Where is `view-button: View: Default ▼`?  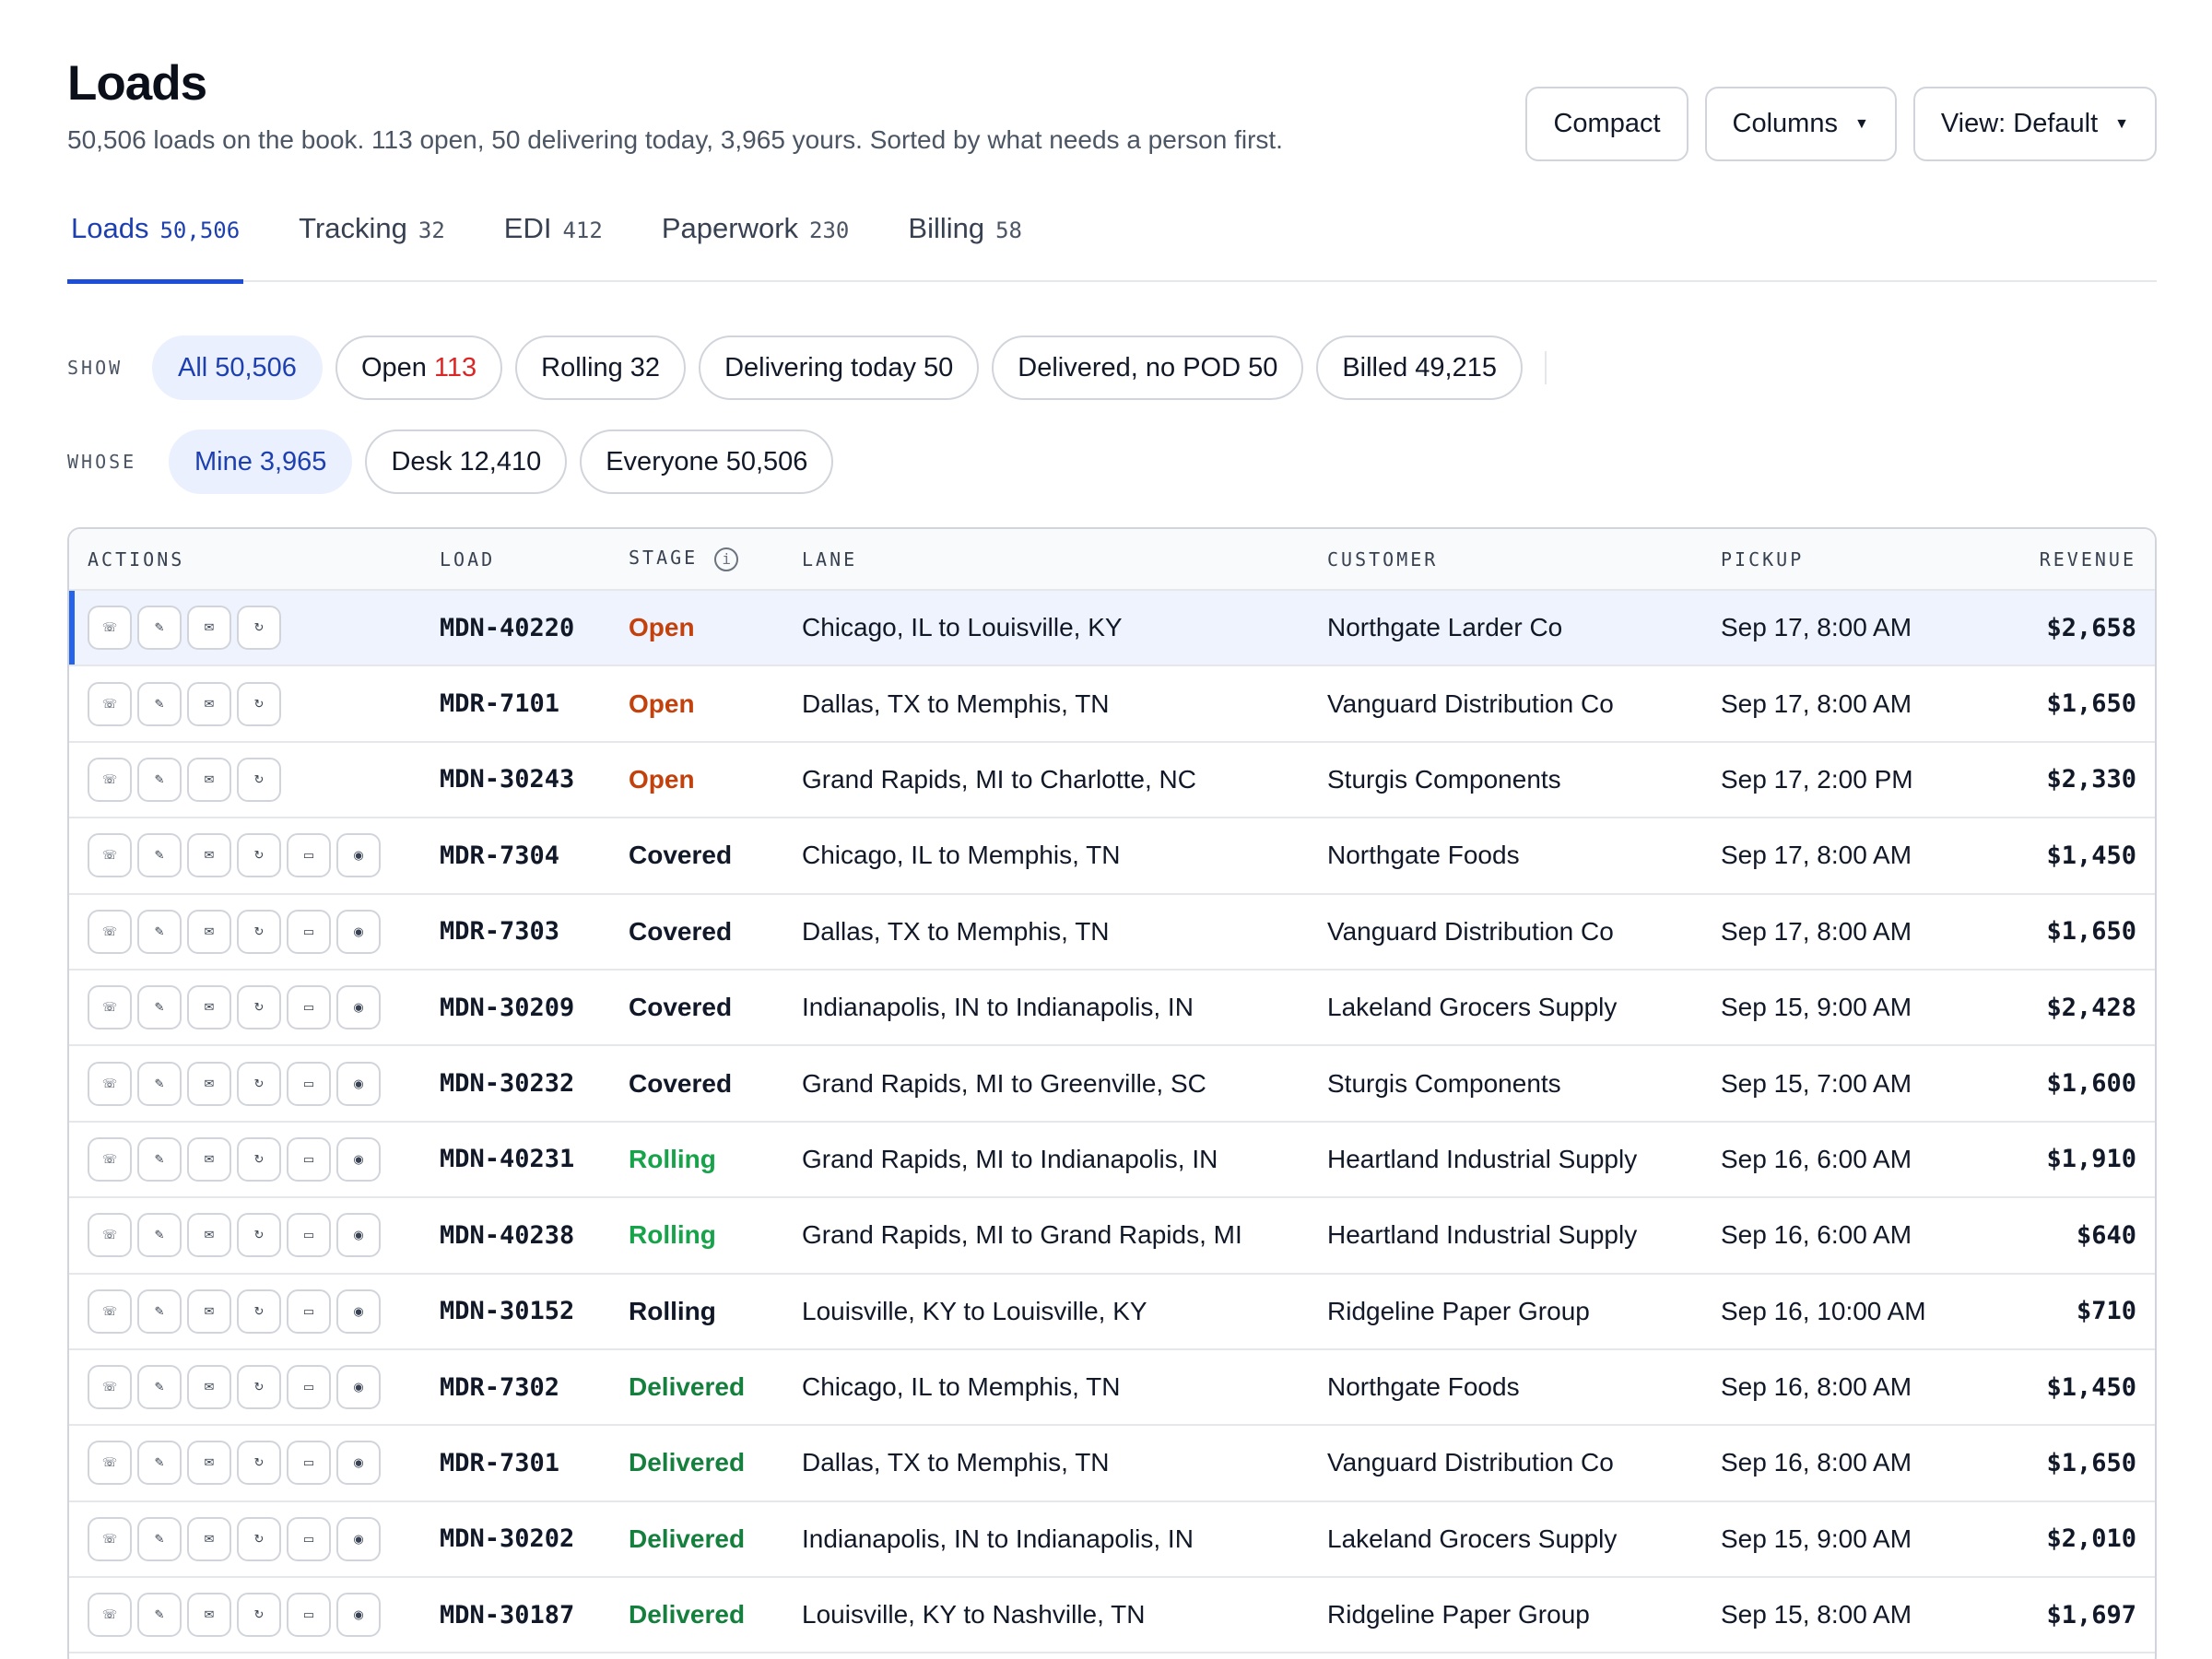
view-button: View: Default ▼ is located at coordinates (2034, 124).